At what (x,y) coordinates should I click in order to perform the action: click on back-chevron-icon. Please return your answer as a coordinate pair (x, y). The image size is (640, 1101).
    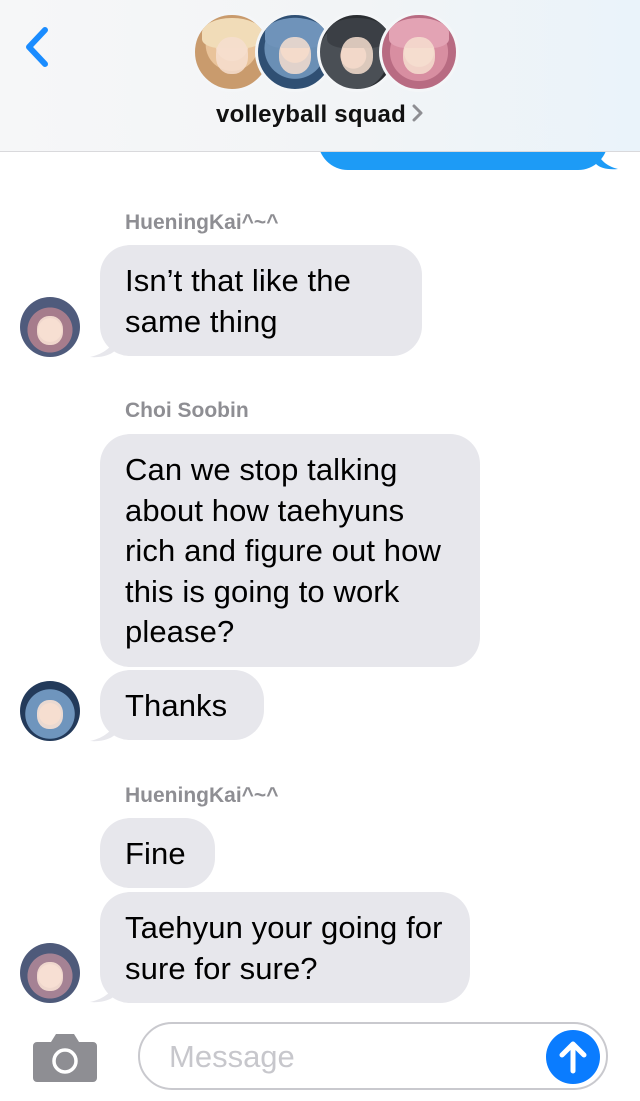
    Looking at the image, I should click on (37, 47).